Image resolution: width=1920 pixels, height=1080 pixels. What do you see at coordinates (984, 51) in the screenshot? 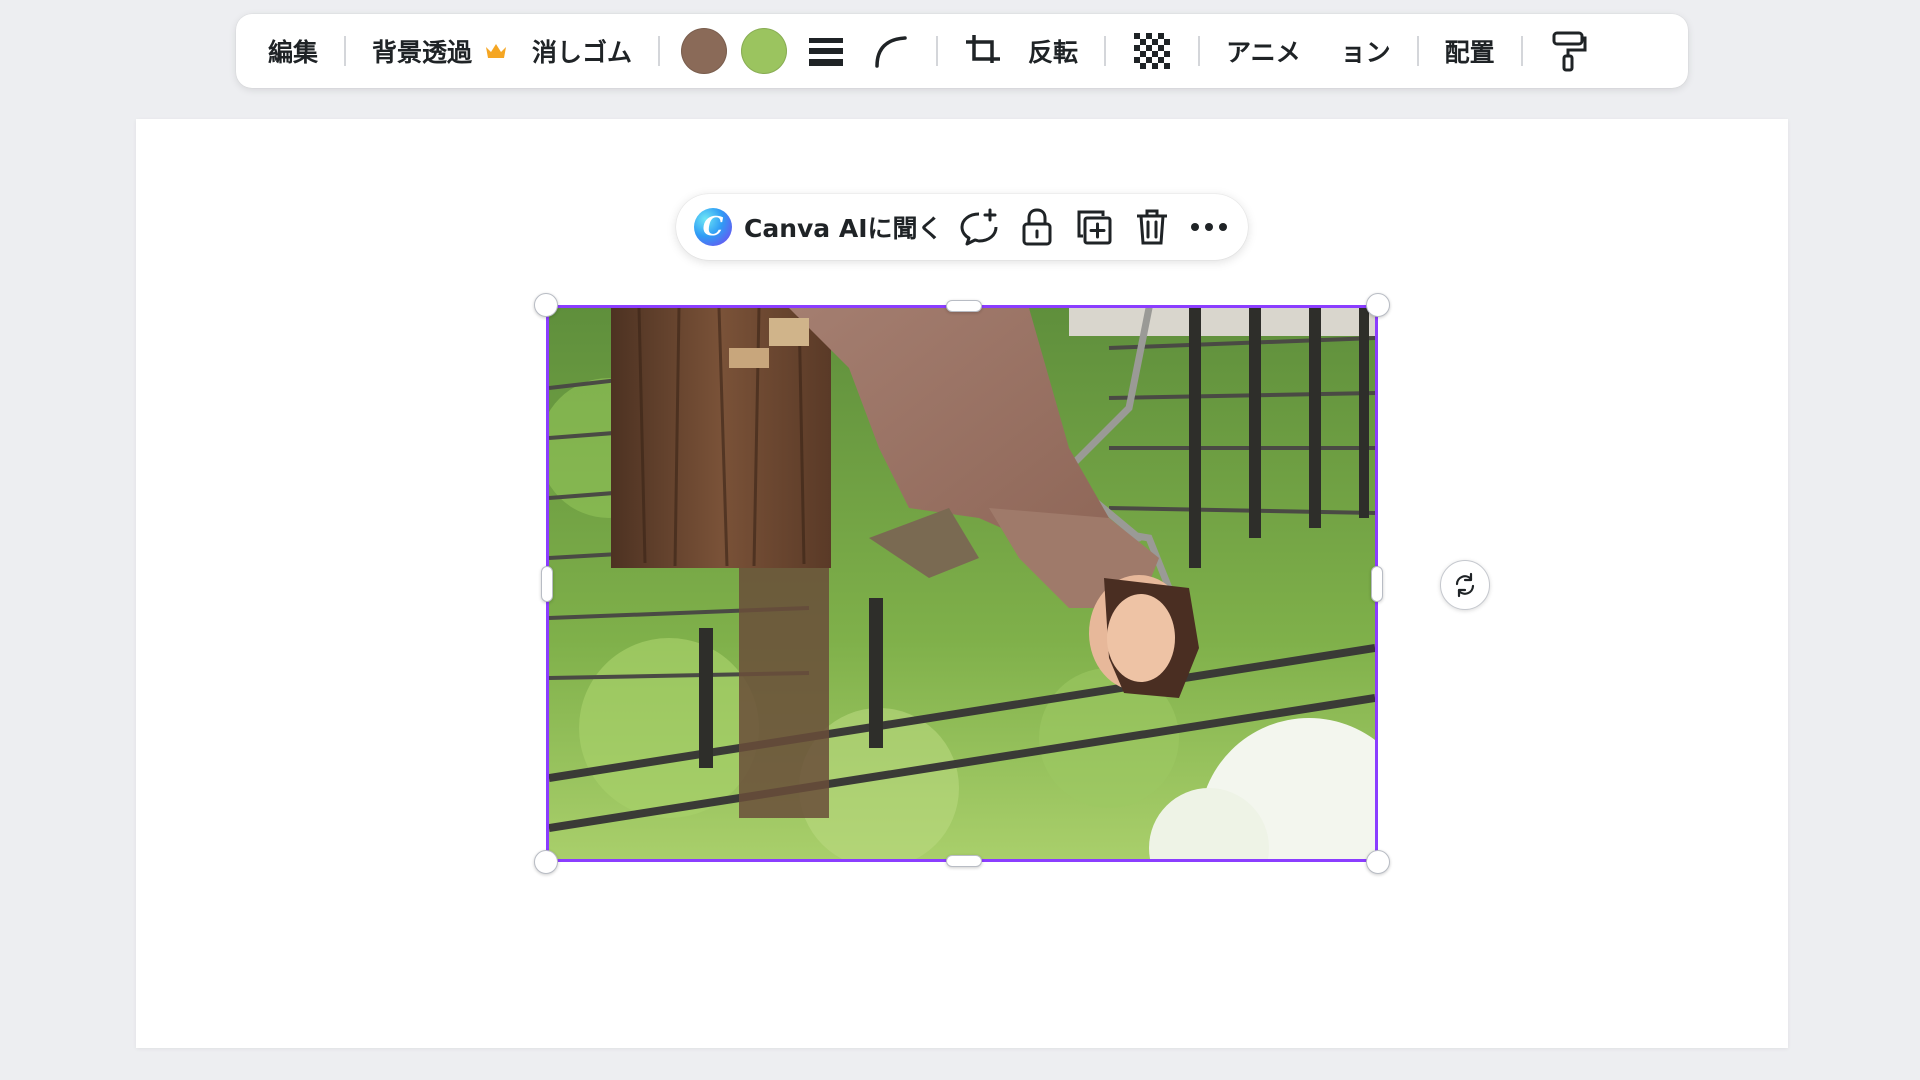
I see `crop-icon` at bounding box center [984, 51].